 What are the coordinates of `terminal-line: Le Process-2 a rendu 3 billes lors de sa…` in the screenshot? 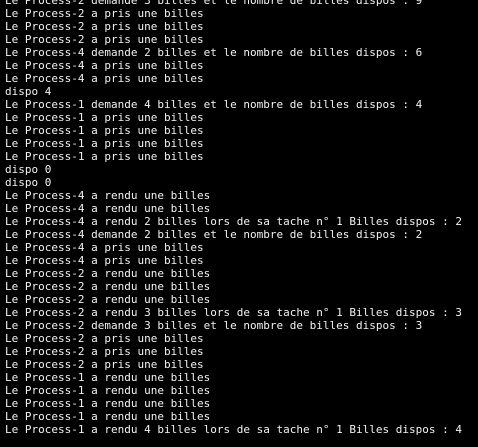 It's located at (233, 312).